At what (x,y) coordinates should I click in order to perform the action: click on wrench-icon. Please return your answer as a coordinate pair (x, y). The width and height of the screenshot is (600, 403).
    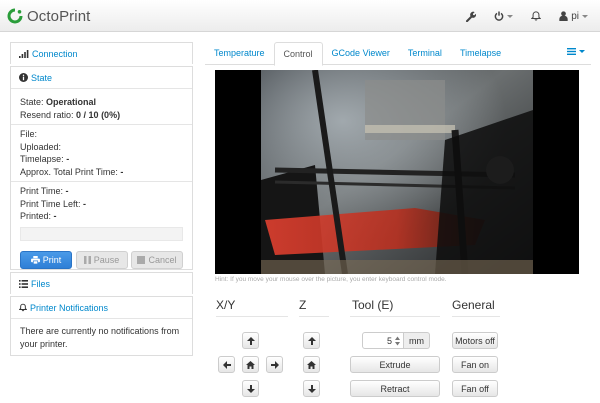
    Looking at the image, I should click on (471, 16).